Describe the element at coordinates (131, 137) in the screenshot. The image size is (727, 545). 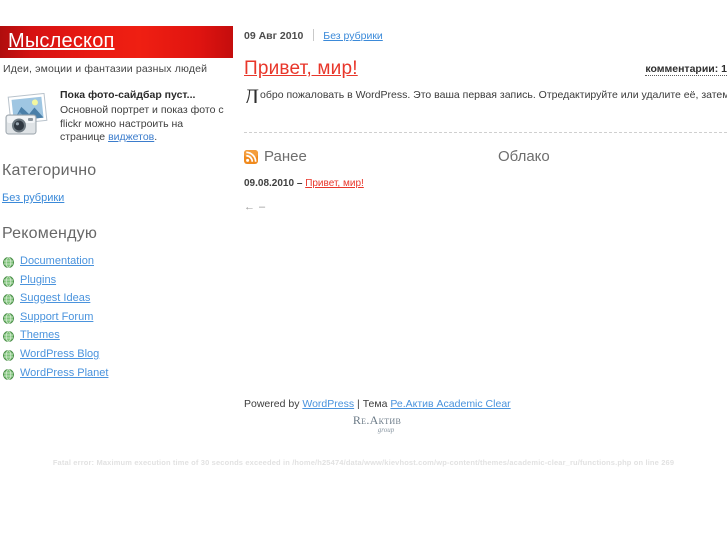
I see `widgets-link: виджетов` at that location.